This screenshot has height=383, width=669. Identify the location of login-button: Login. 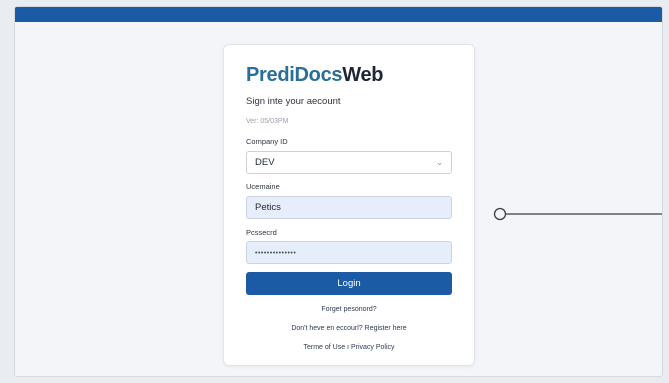
(349, 283).